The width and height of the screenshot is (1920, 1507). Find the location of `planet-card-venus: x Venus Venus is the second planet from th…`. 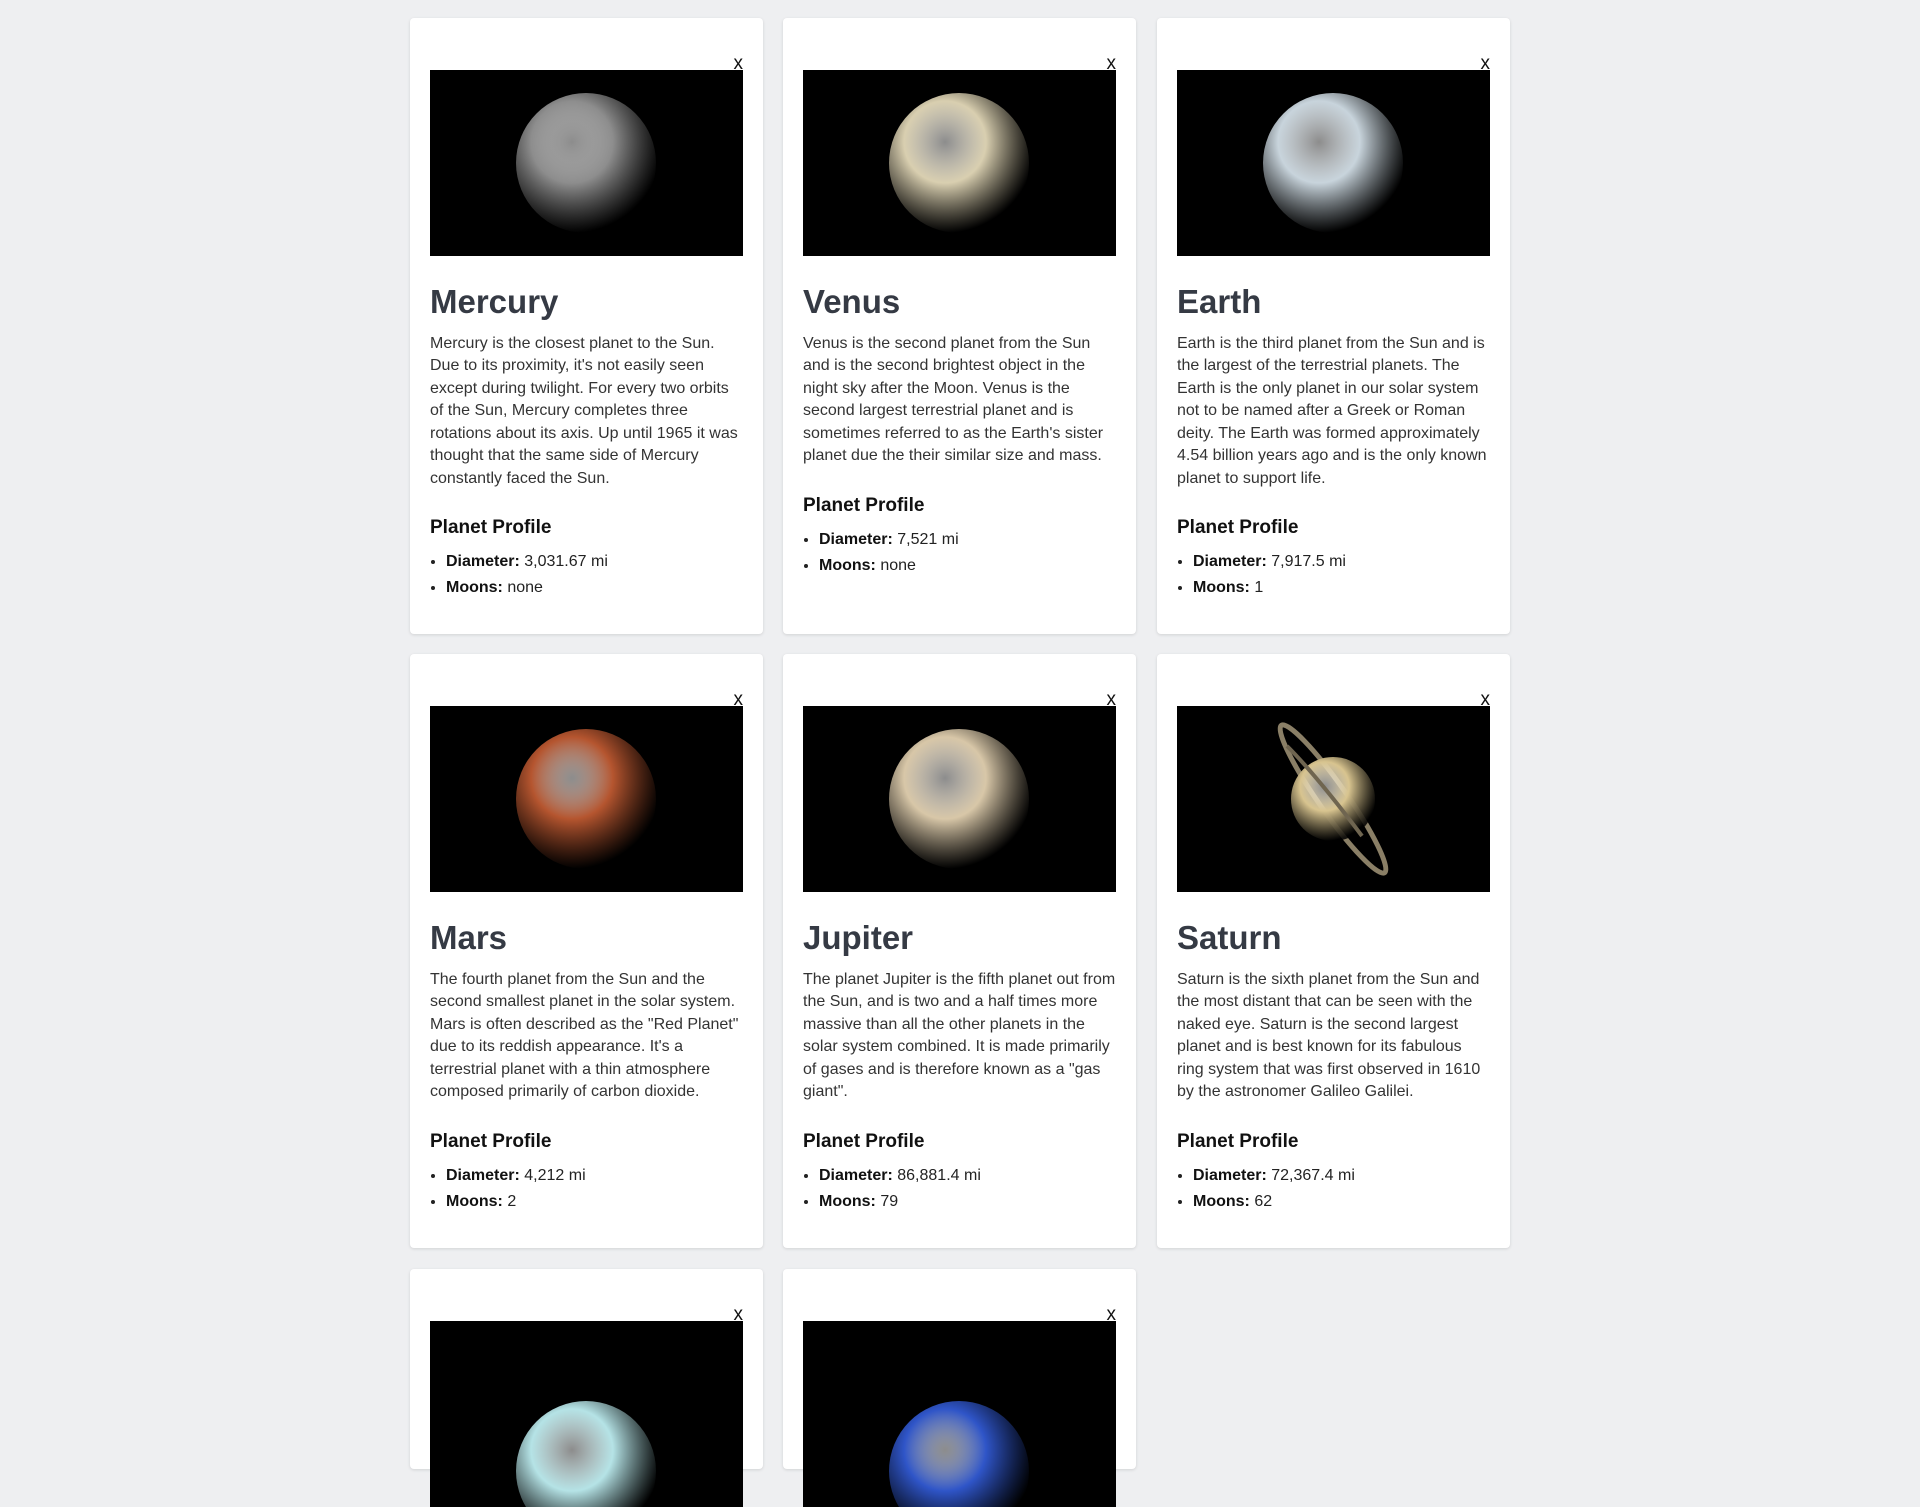

planet-card-venus: x Venus Venus is the second planet from th… is located at coordinates (959, 326).